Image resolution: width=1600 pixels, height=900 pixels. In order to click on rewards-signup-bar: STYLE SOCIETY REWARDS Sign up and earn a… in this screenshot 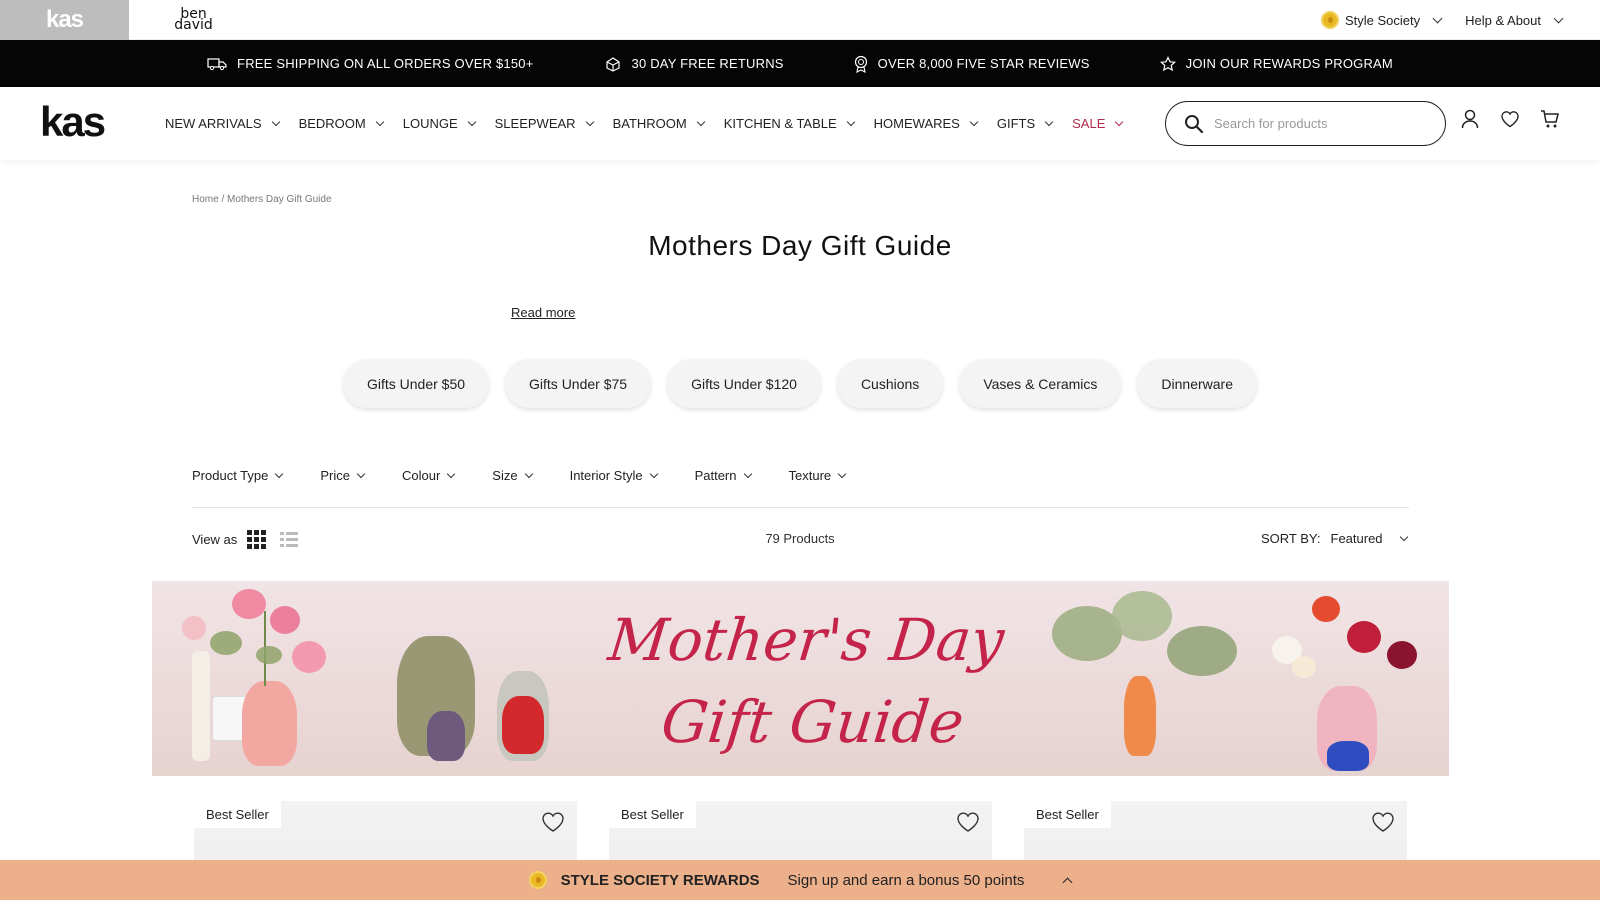, I will do `click(800, 880)`.